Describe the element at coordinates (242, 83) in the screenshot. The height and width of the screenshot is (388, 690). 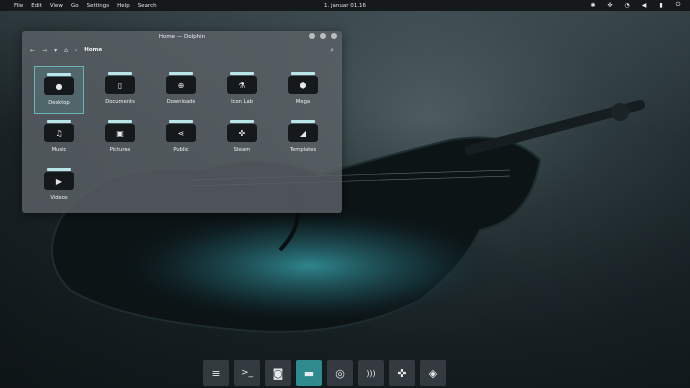
I see `folder-icon: ⚗` at that location.